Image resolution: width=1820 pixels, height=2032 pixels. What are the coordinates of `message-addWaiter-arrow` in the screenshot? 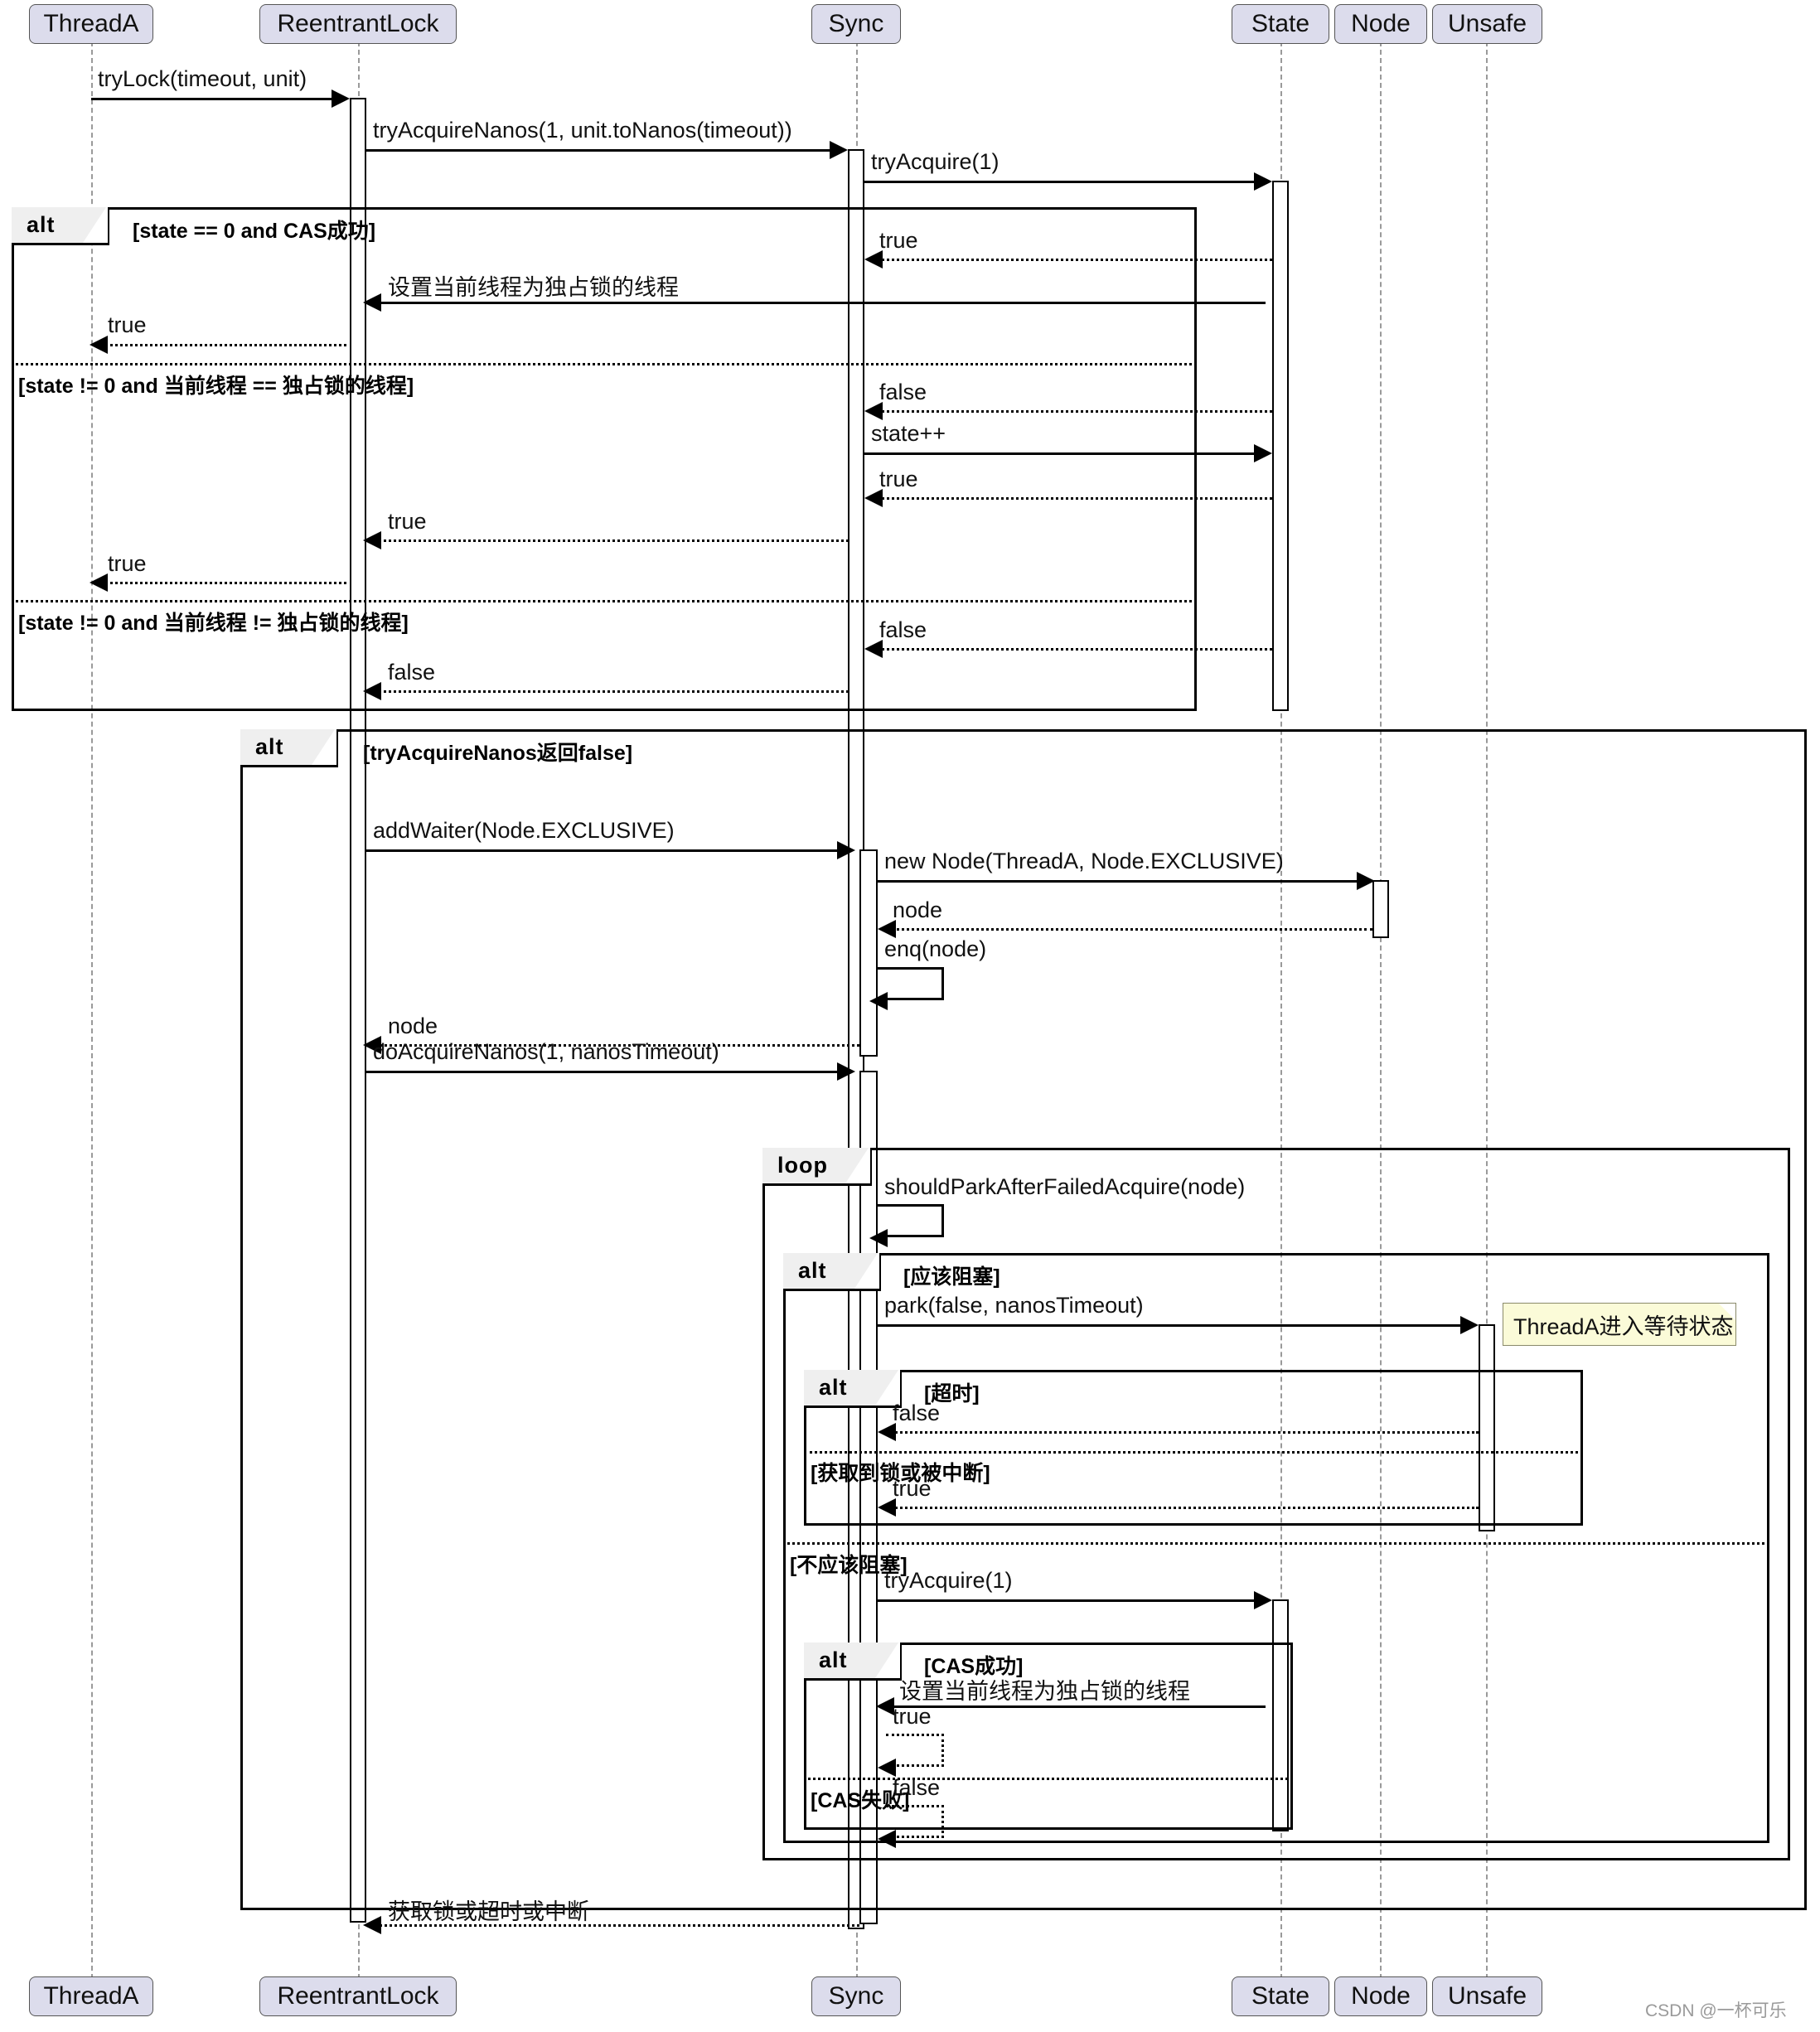 It's located at (846, 850).